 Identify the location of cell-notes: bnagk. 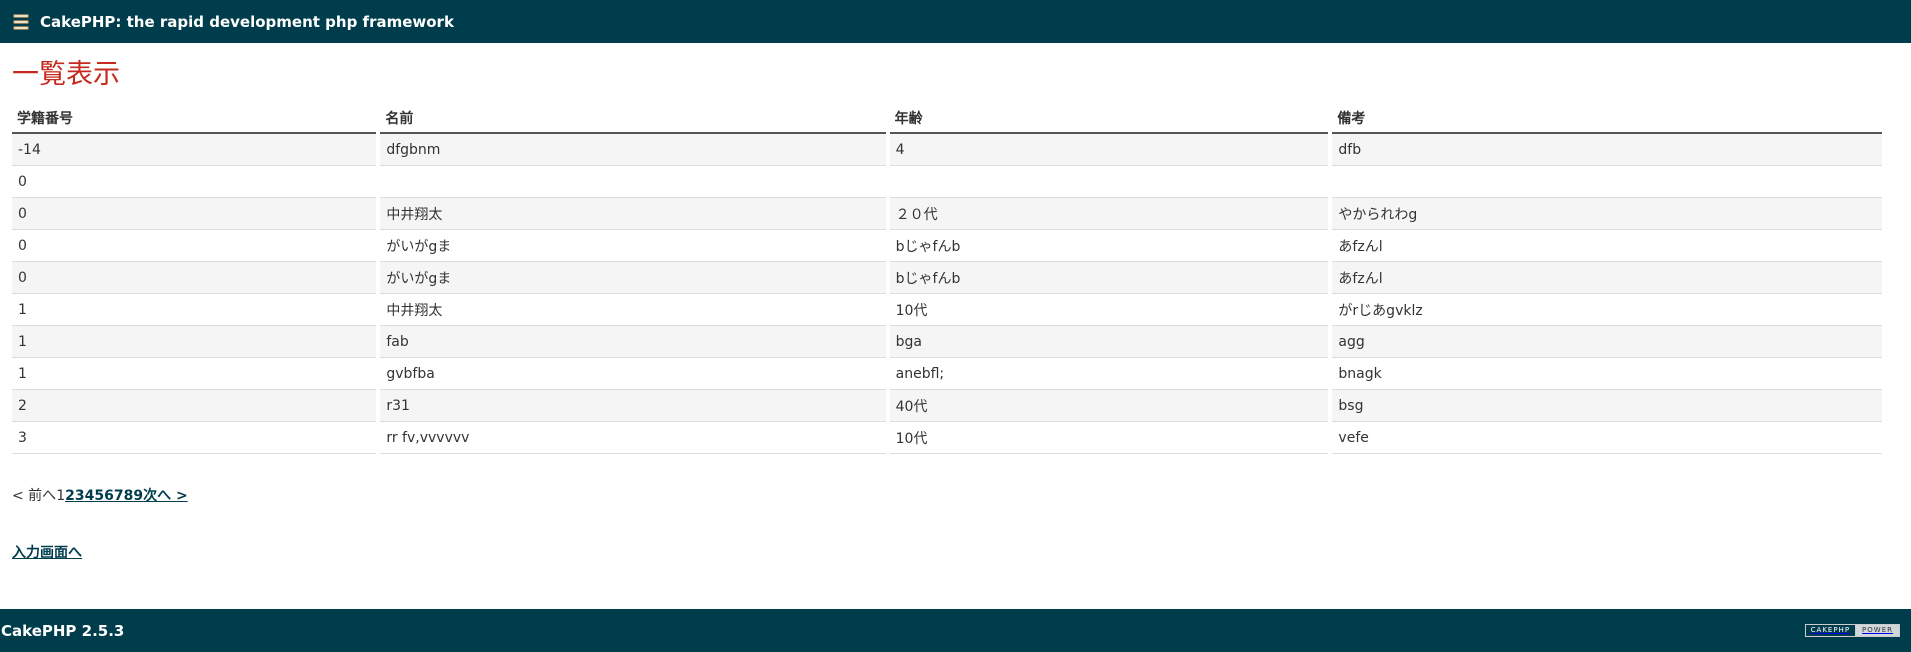
(1607, 374).